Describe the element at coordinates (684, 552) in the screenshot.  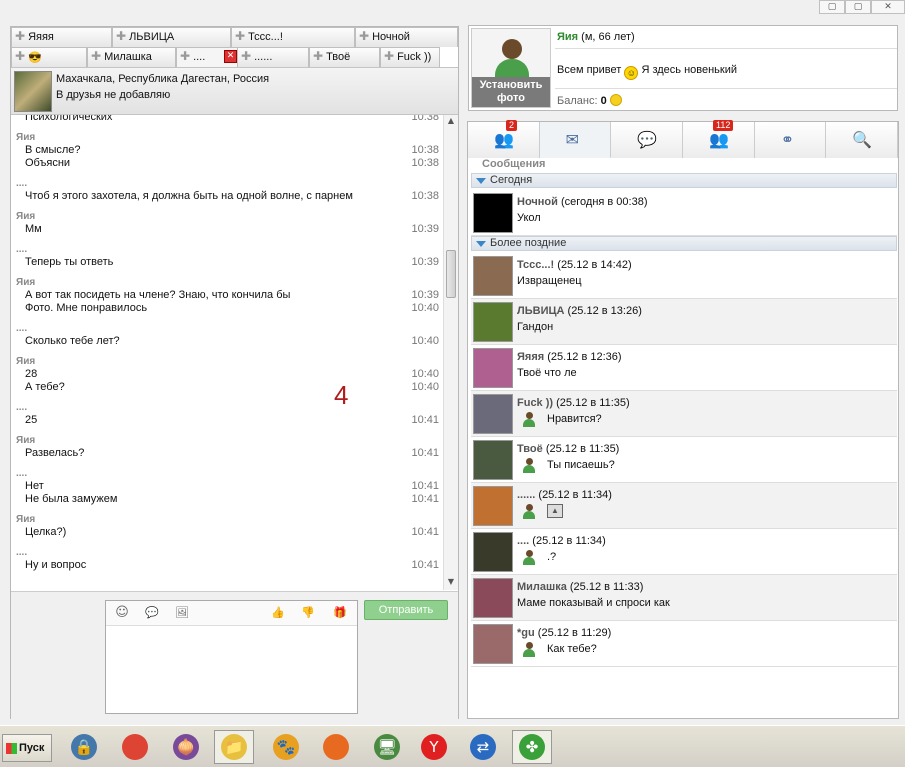
I see `conversation-item: .... (25.12 в 11:34).?` at that location.